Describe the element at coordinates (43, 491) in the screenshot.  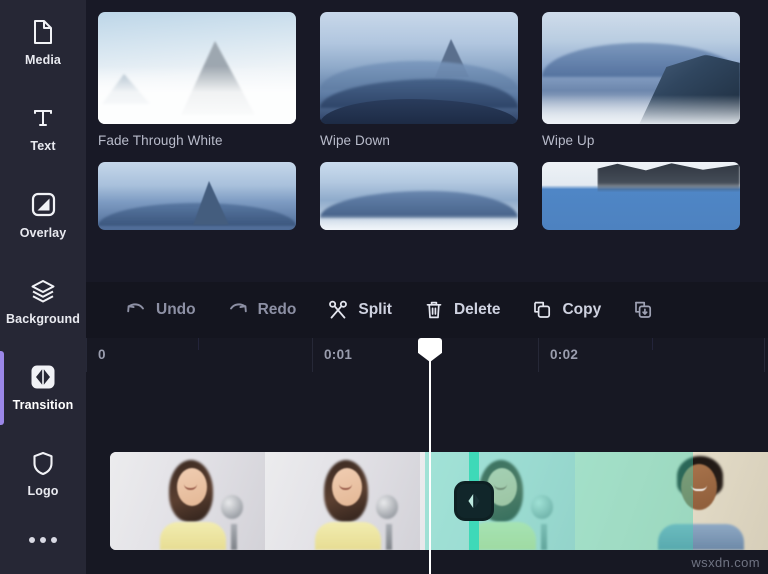
I see `sidebar-item-label: Logo` at that location.